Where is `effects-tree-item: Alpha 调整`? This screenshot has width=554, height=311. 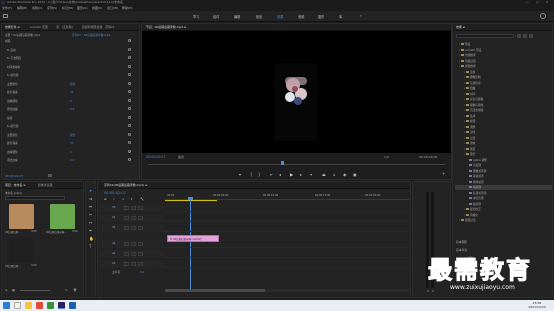
effects-tree-item: Alpha 调整 is located at coordinates (503, 160).